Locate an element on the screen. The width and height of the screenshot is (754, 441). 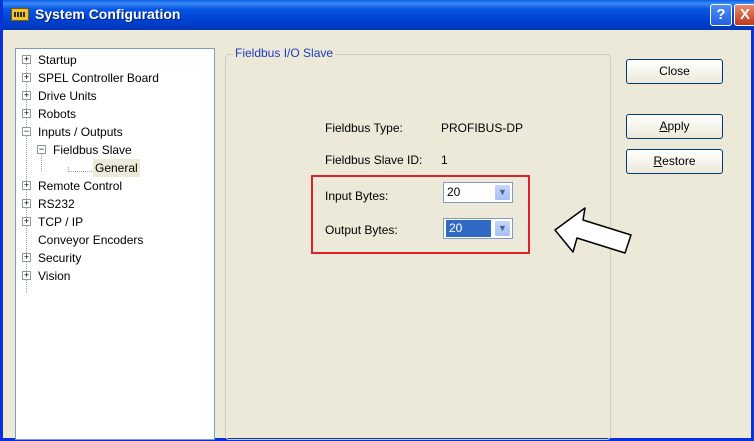
close-window-button: X is located at coordinates (744, 15).